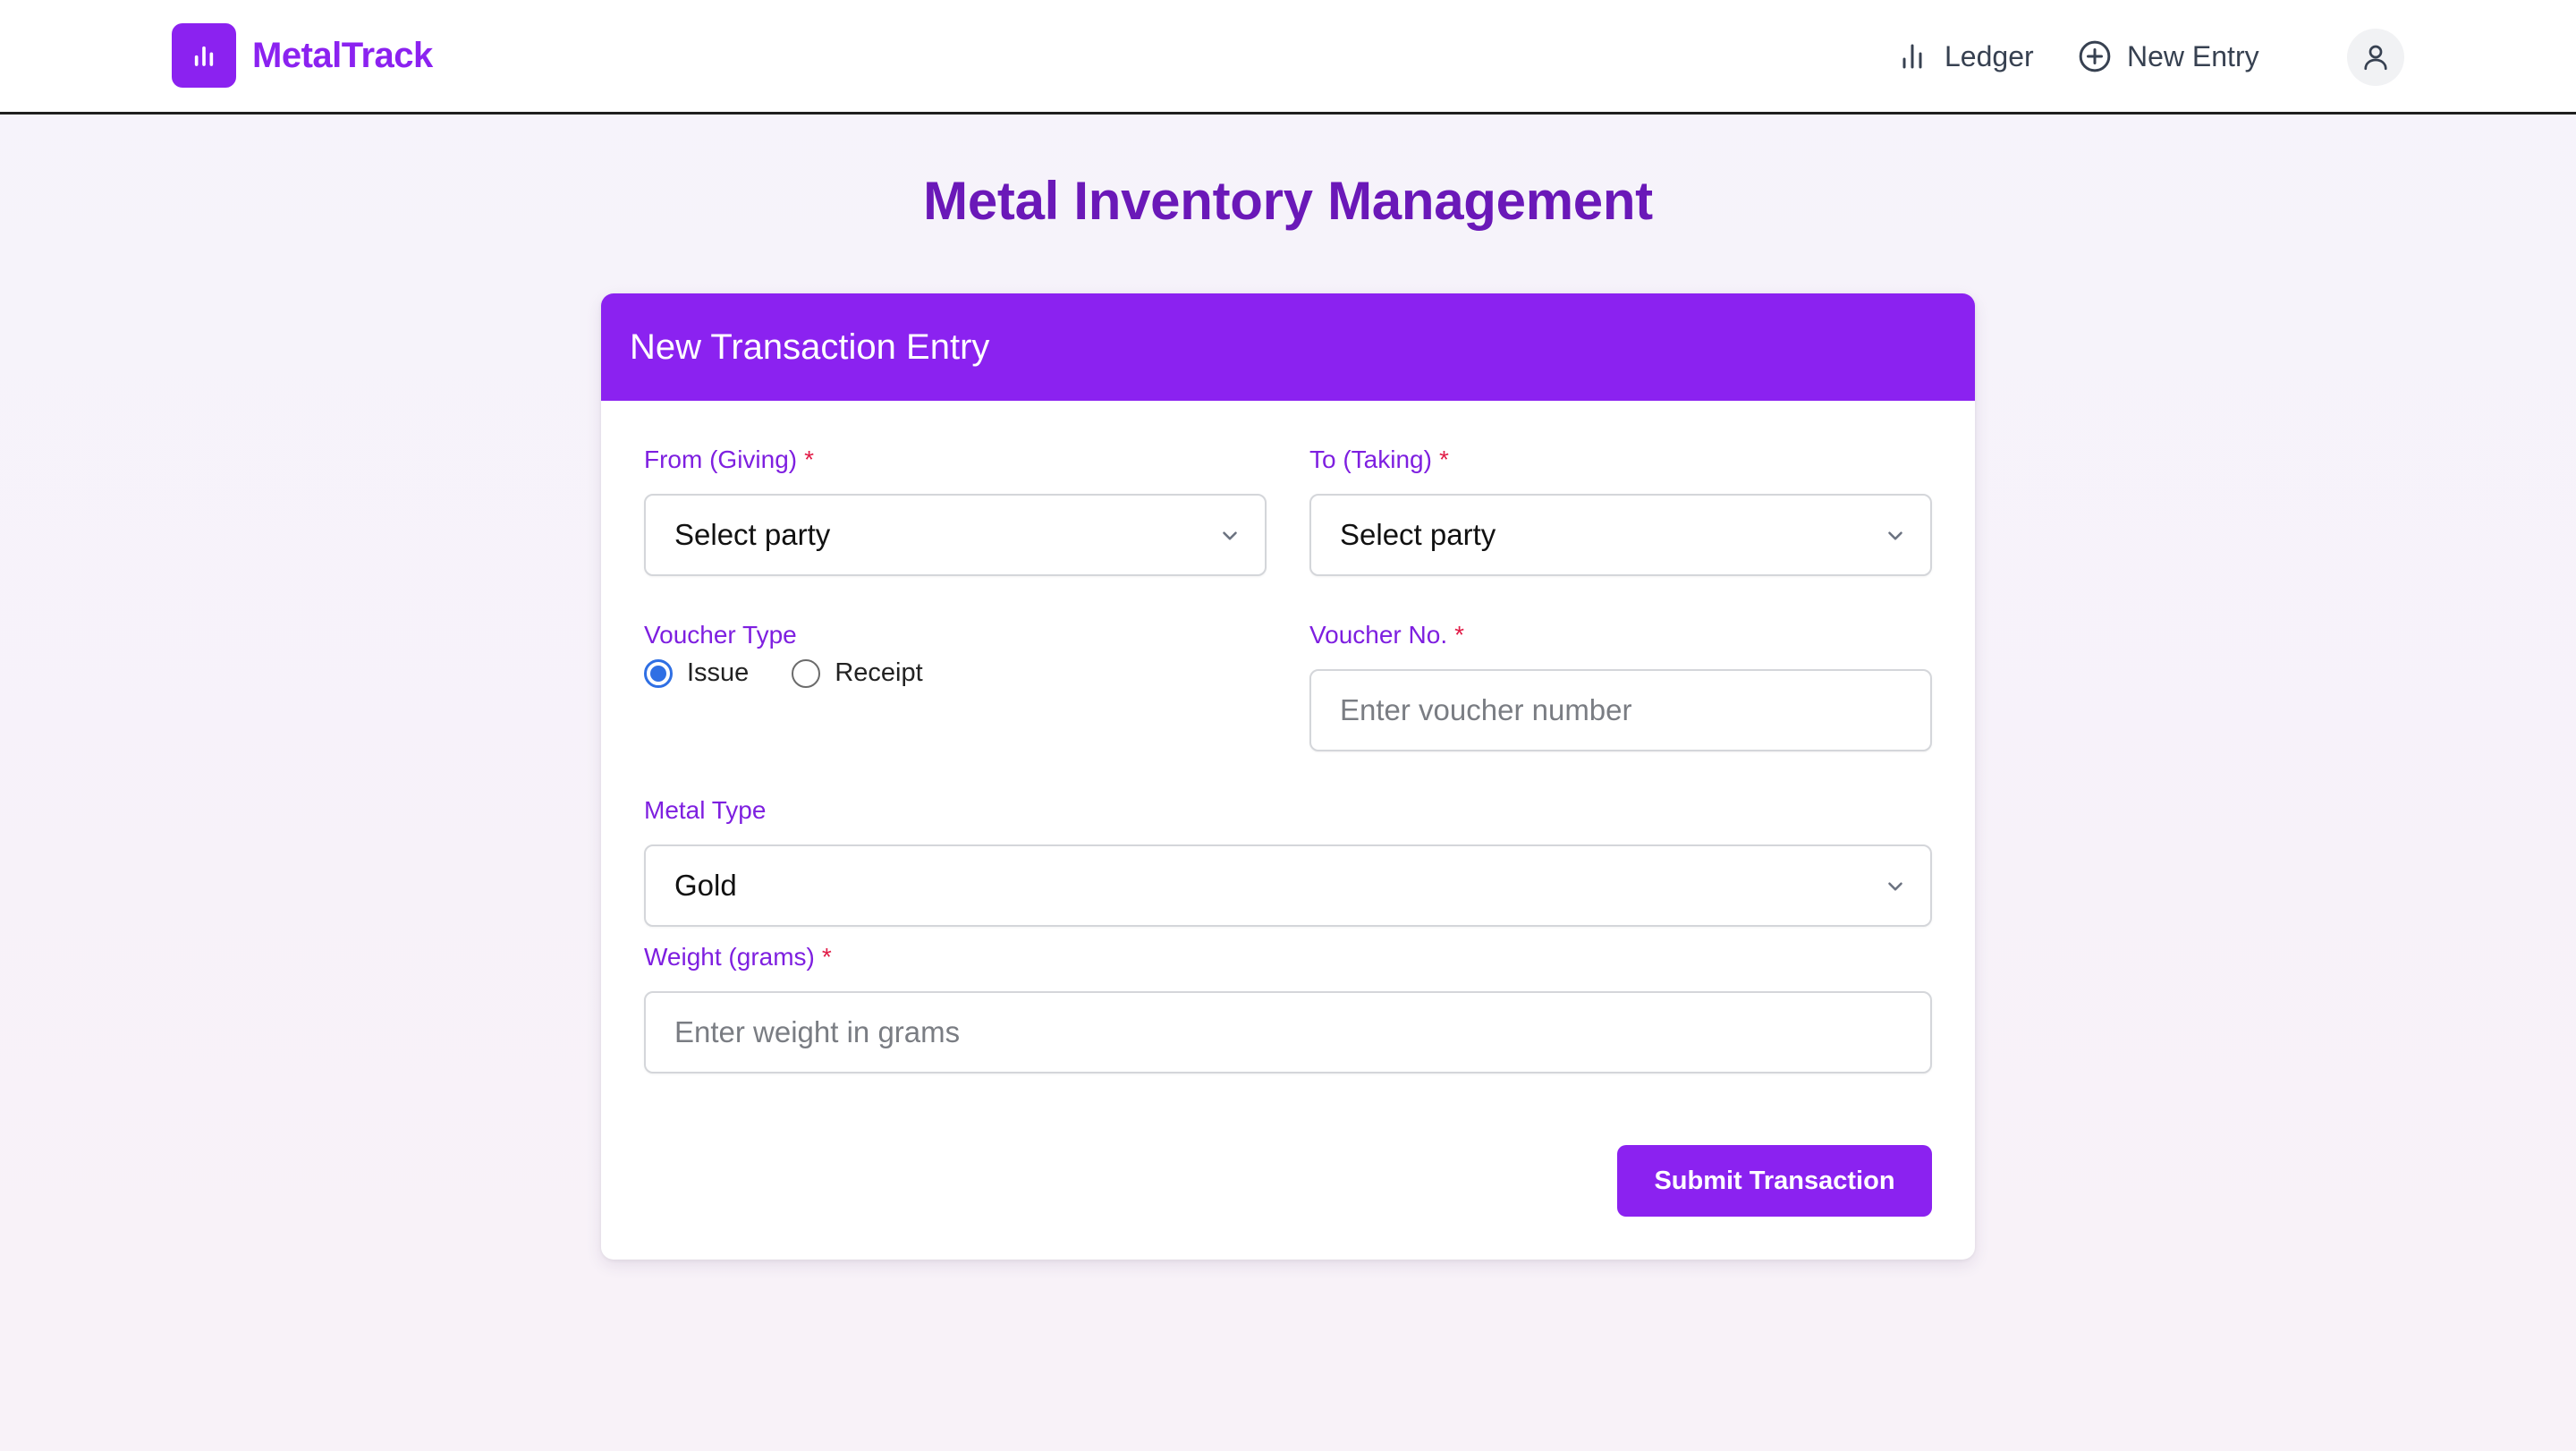  What do you see at coordinates (729, 957) in the screenshot?
I see `weight-label-text: Weight (grams)` at bounding box center [729, 957].